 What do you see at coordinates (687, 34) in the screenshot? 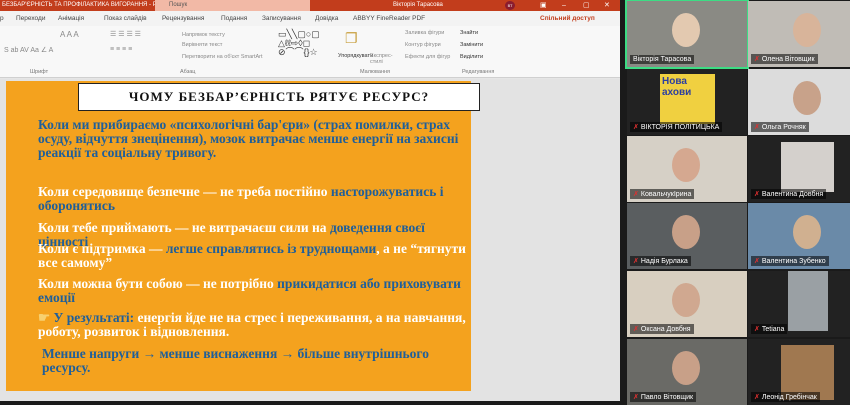
I see `participant-tile: Вікторія Тарасова` at bounding box center [687, 34].